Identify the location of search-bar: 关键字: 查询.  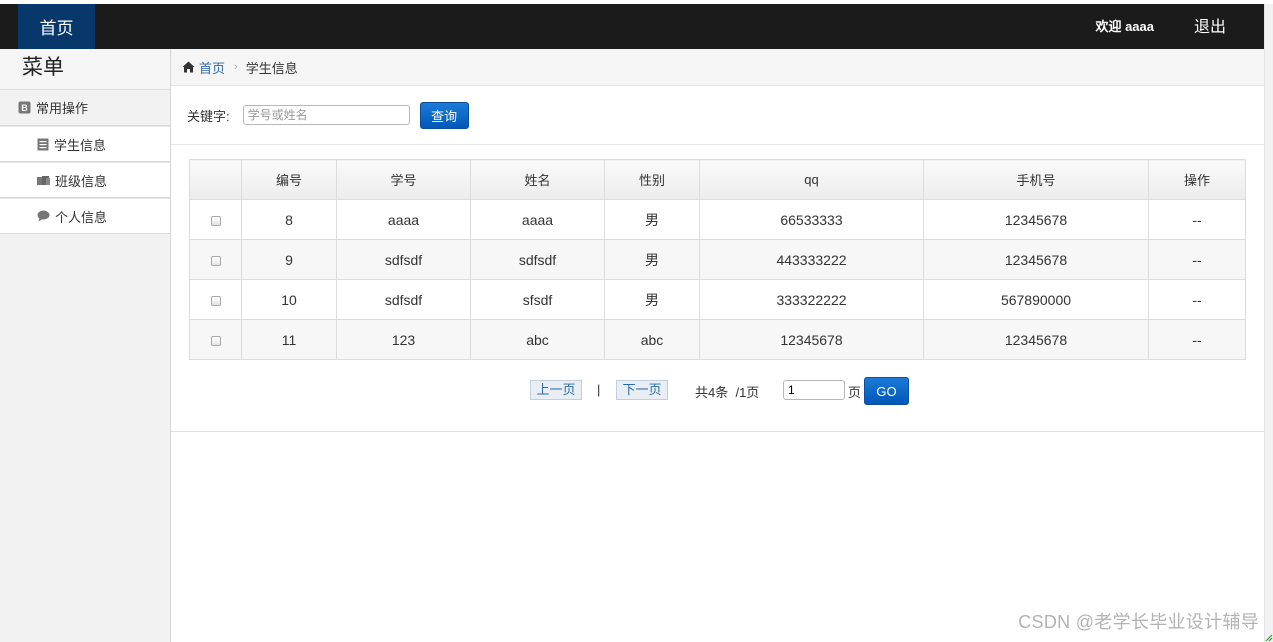
(717, 115).